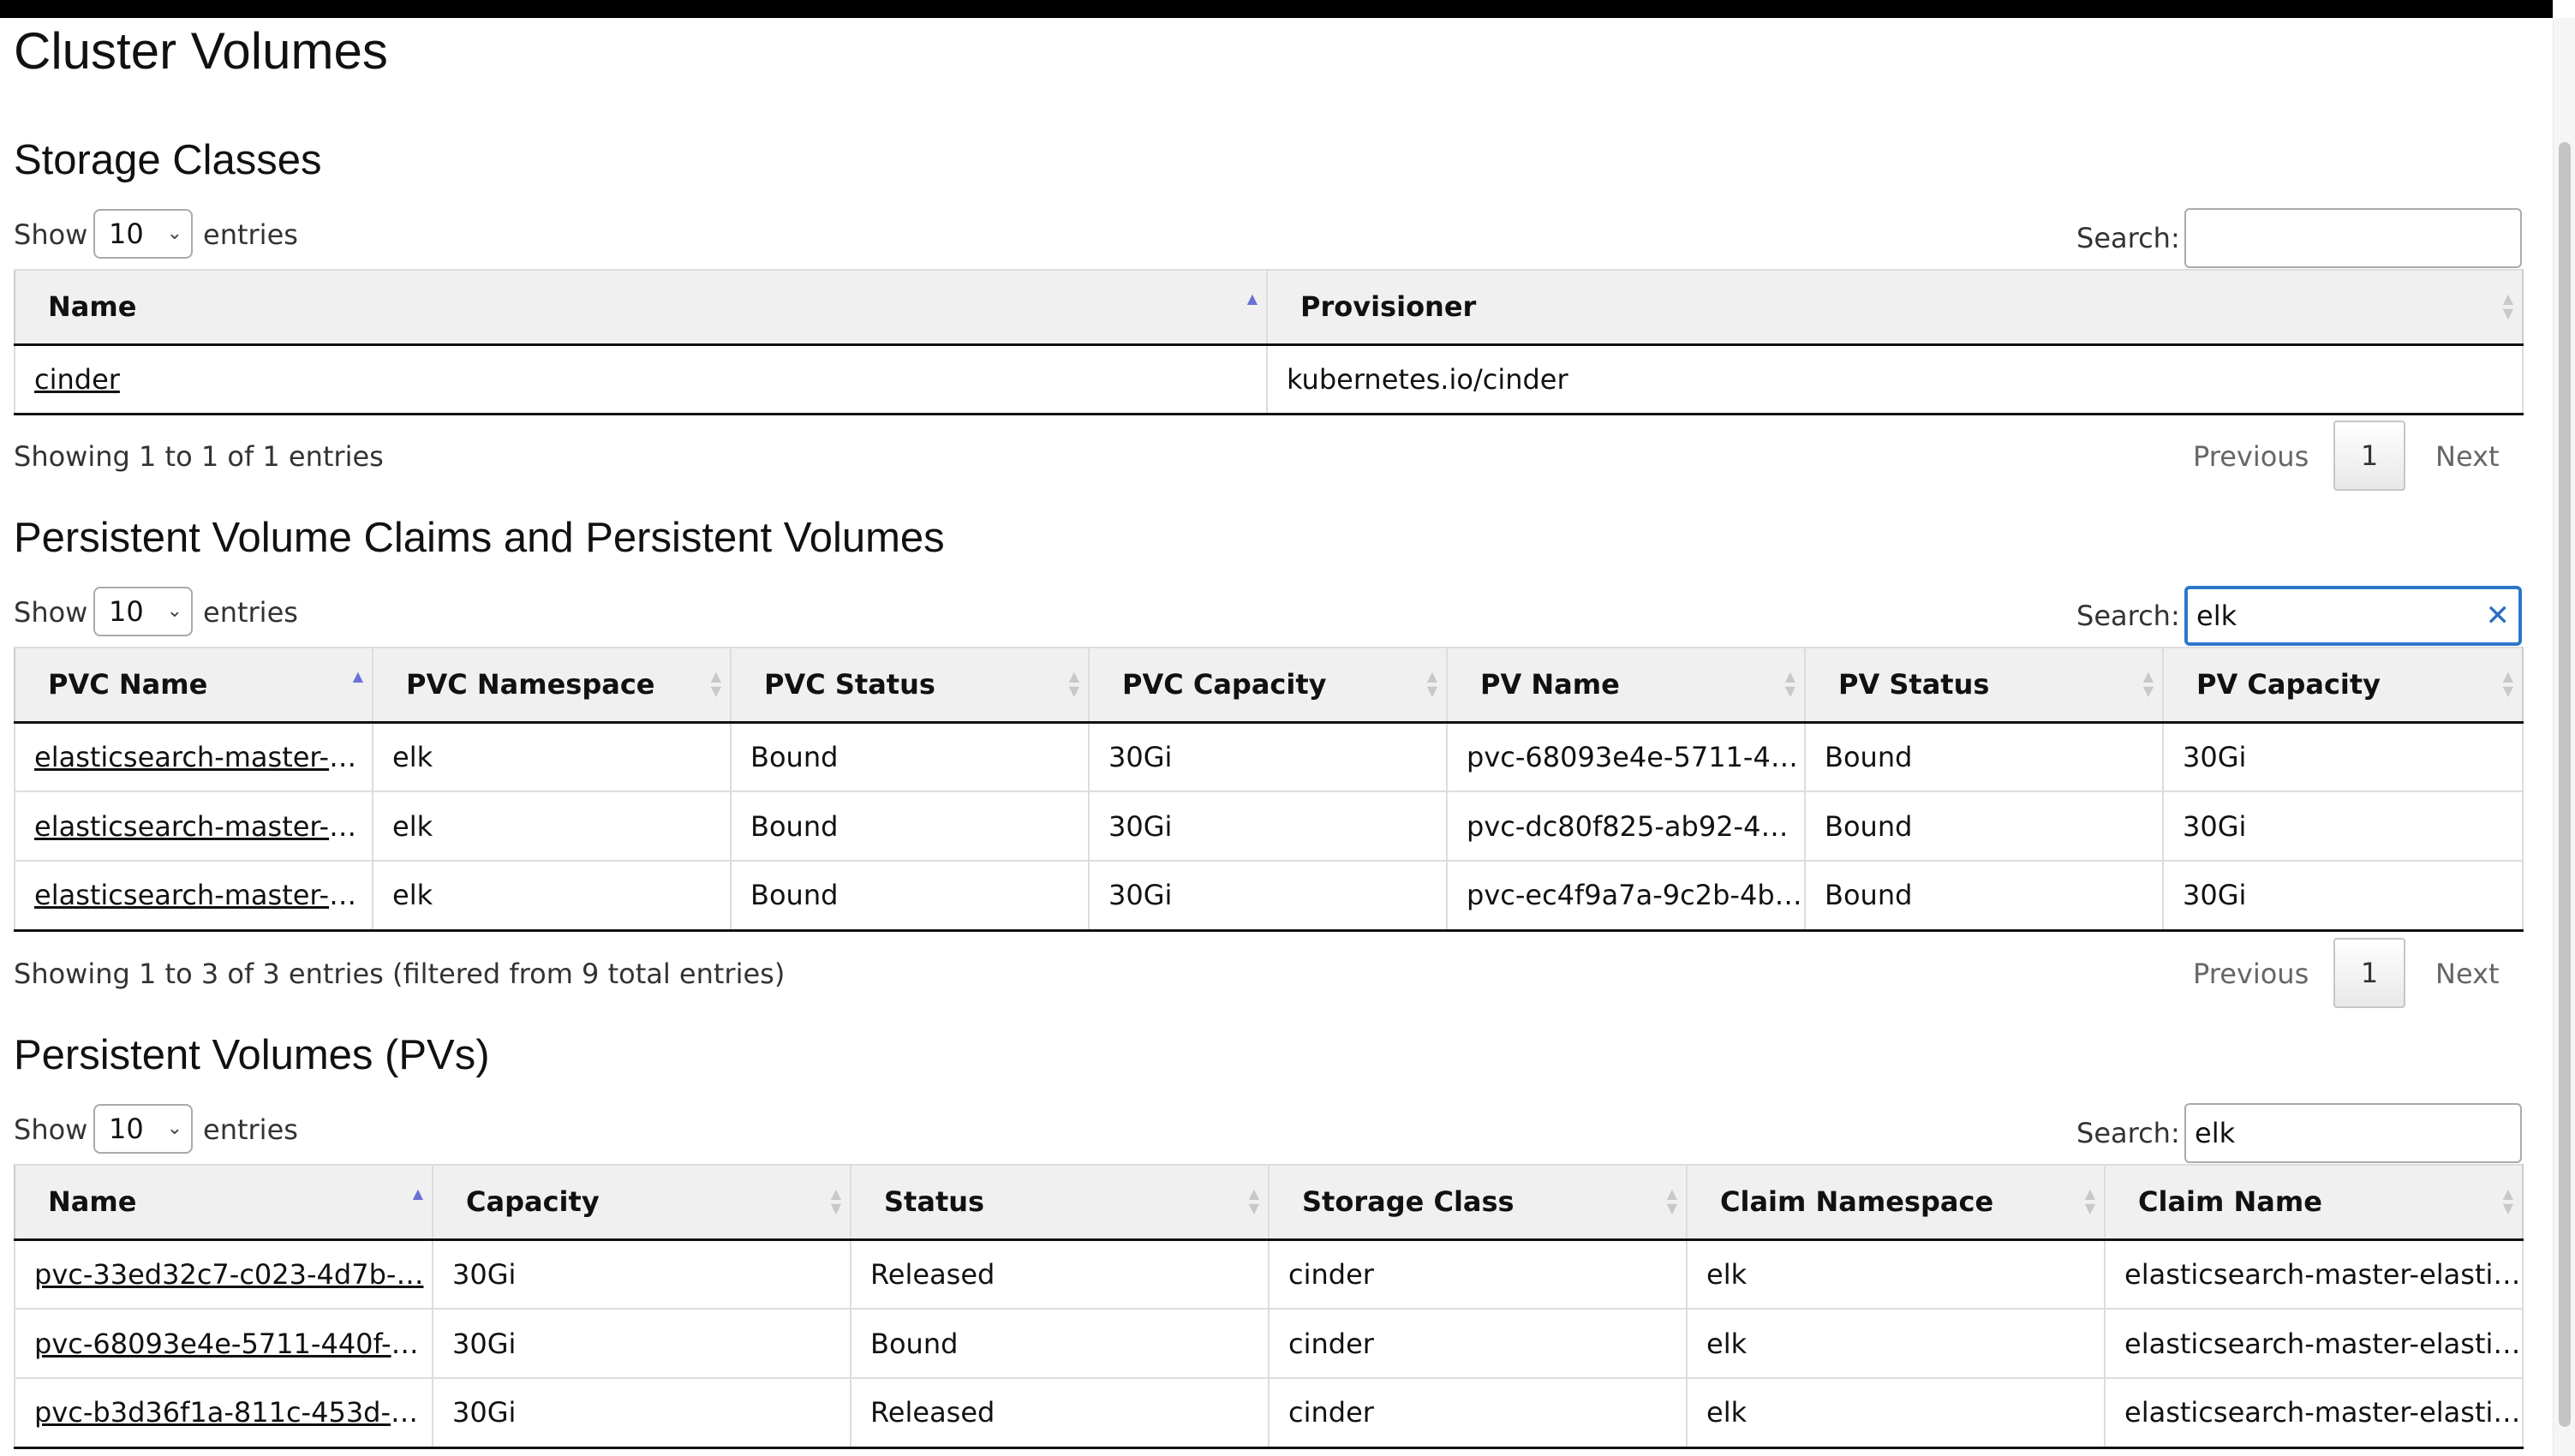 Image resolution: width=2575 pixels, height=1456 pixels. I want to click on vertical-scrollbar, so click(2564, 737).